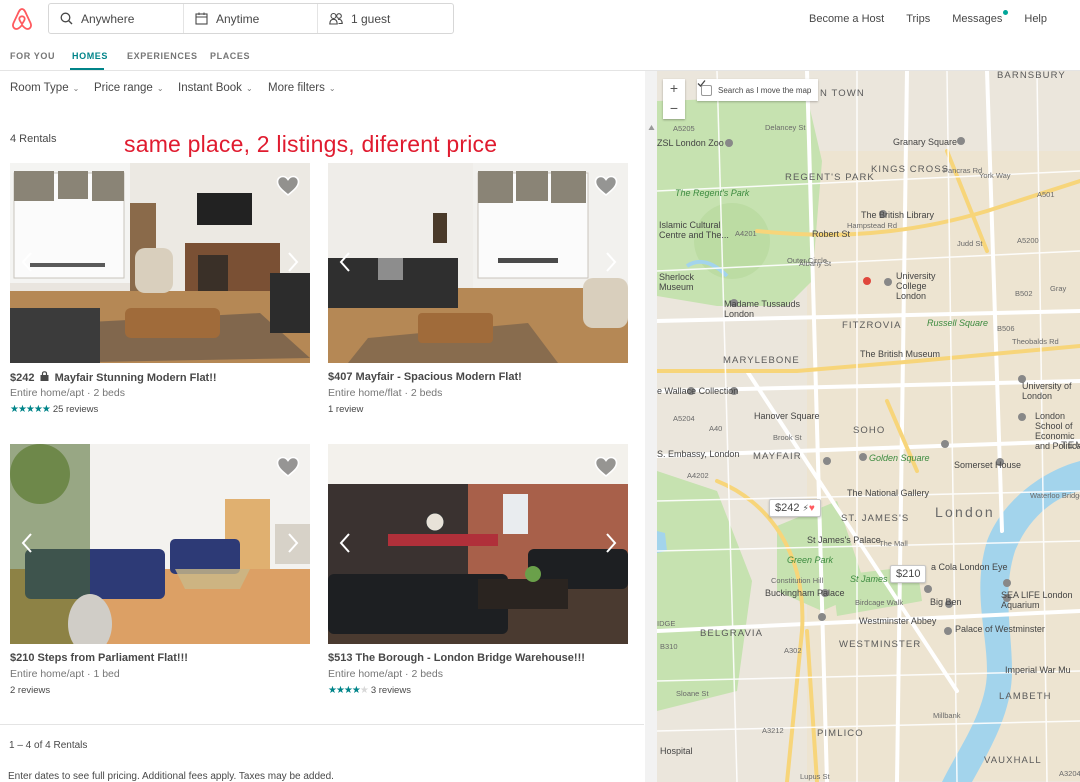 The width and height of the screenshot is (1080, 782). I want to click on map-label: A5204, so click(684, 418).